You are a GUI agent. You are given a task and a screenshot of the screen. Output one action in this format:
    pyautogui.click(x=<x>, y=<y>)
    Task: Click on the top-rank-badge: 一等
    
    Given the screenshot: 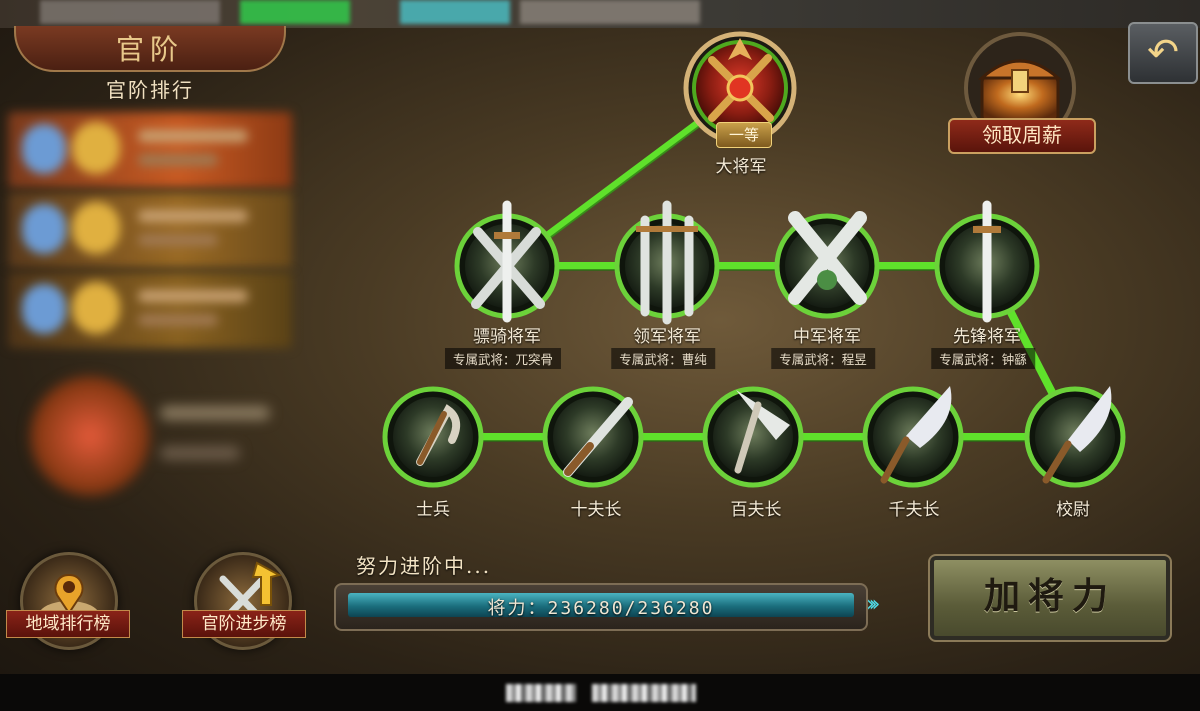 What is the action you would take?
    pyautogui.click(x=744, y=135)
    